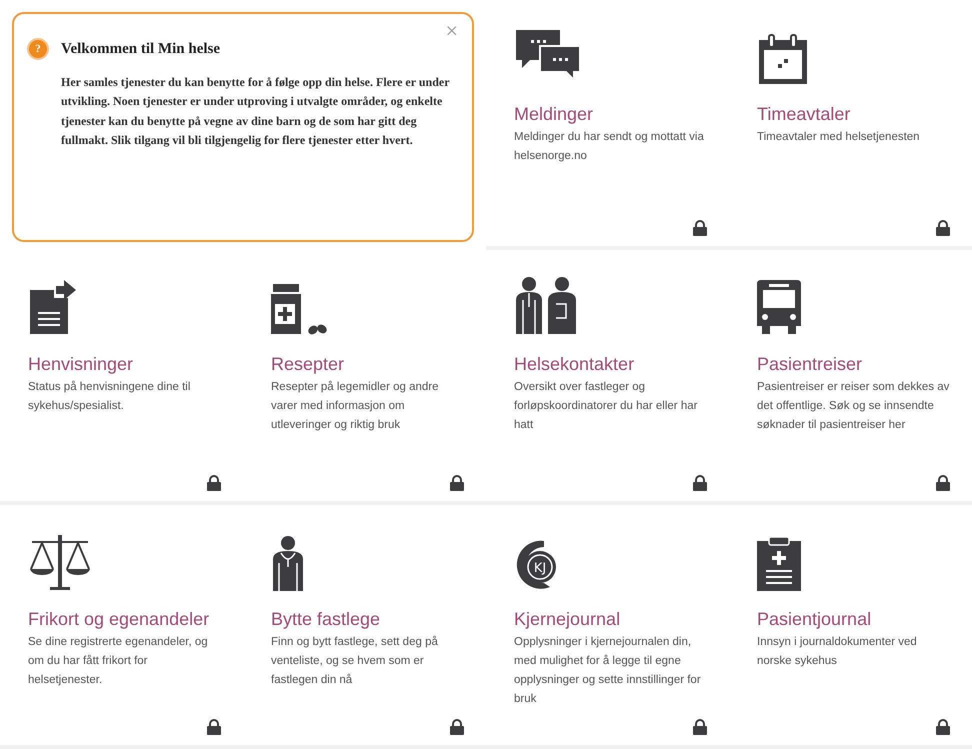 This screenshot has height=749, width=972. Describe the element at coordinates (299, 310) in the screenshot. I see `medicine-bottle-icon` at that location.